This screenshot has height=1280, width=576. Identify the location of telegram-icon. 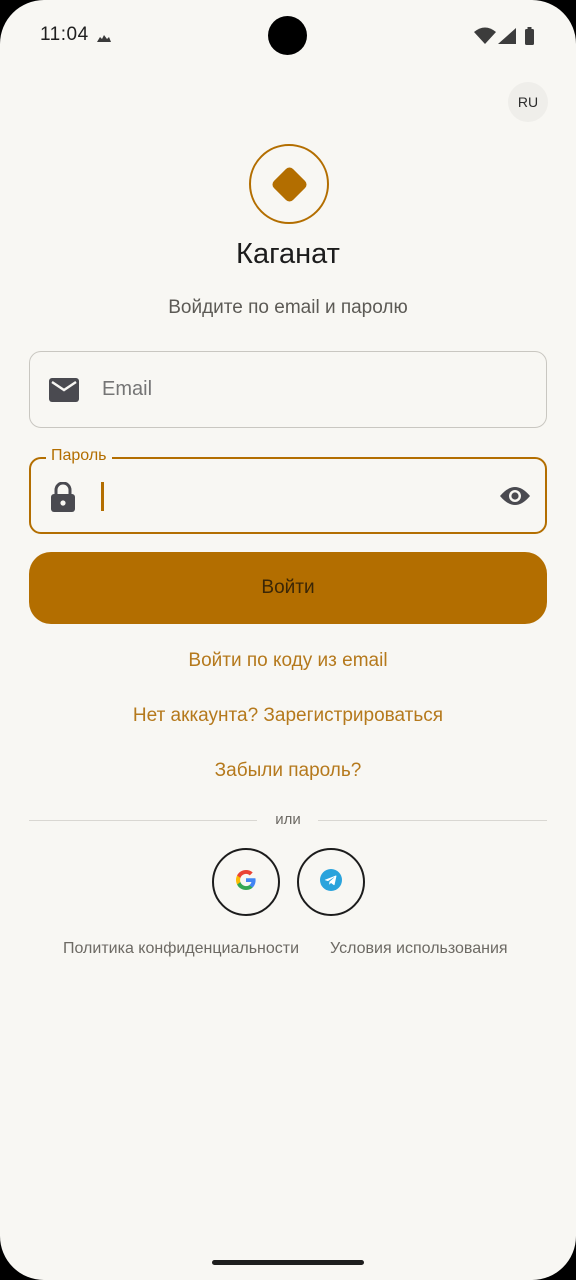
(331, 882).